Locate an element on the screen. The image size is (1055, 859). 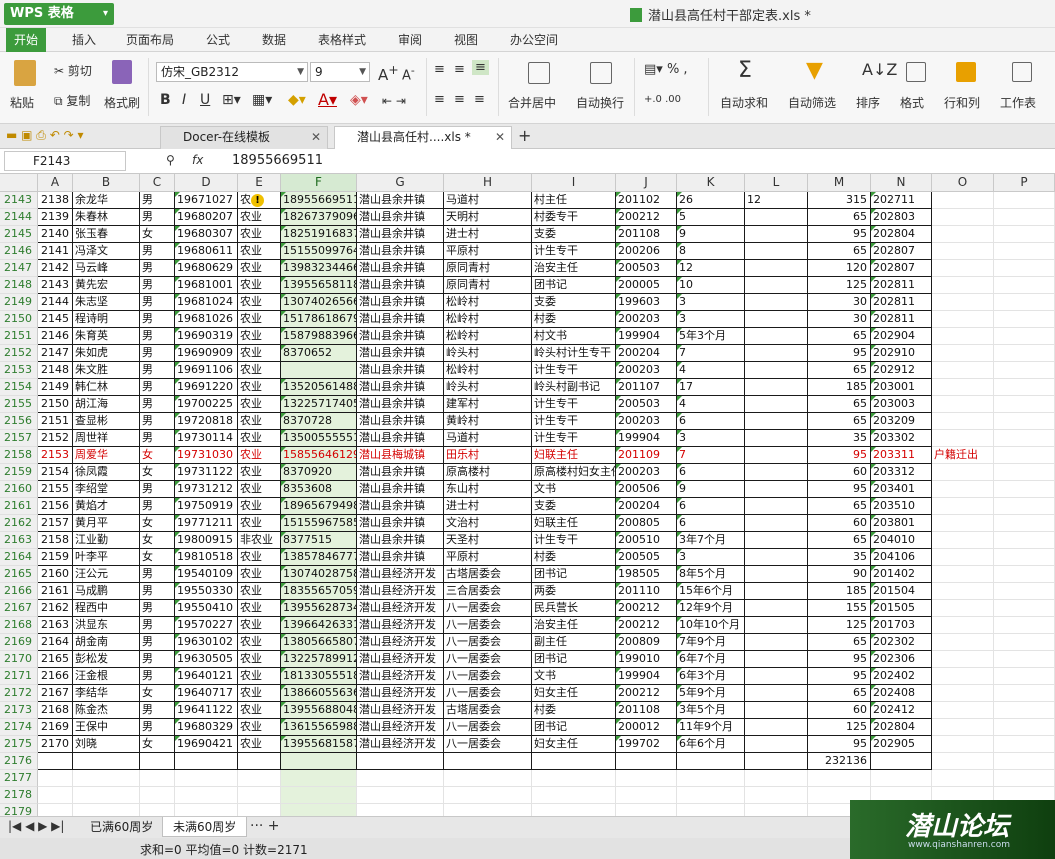
cell-i: 文书 is located at coordinates (574, 489).